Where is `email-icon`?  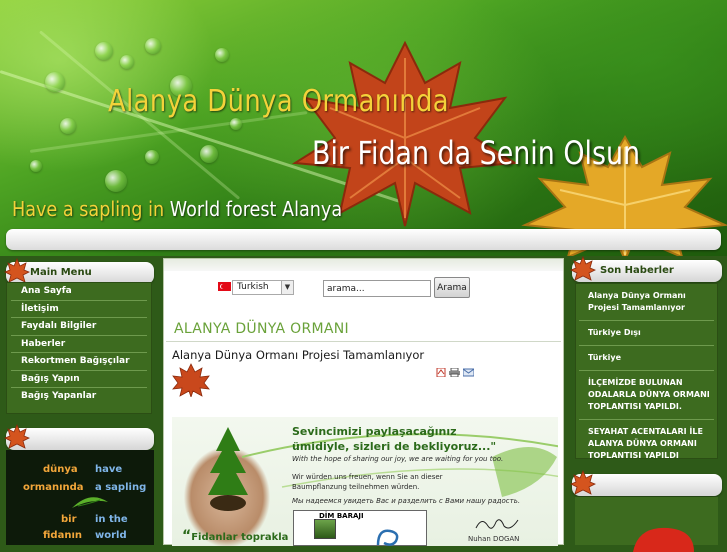 email-icon is located at coordinates (468, 372).